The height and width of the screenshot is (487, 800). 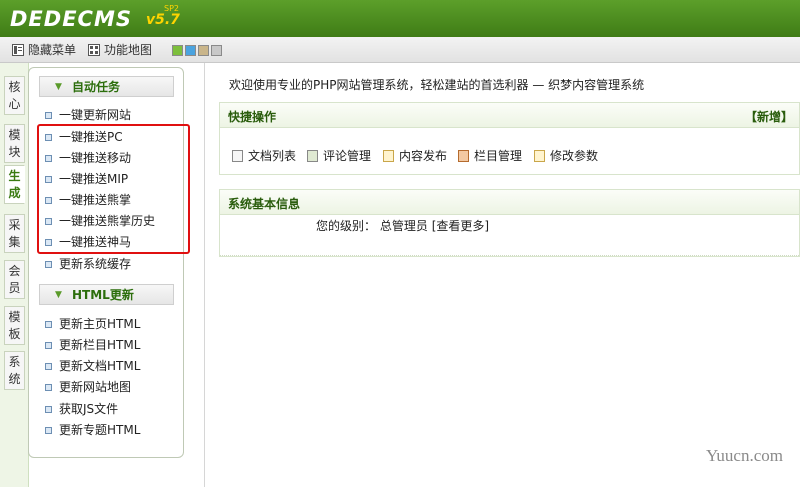 I want to click on level-value: 总管理员, so click(x=403, y=226).